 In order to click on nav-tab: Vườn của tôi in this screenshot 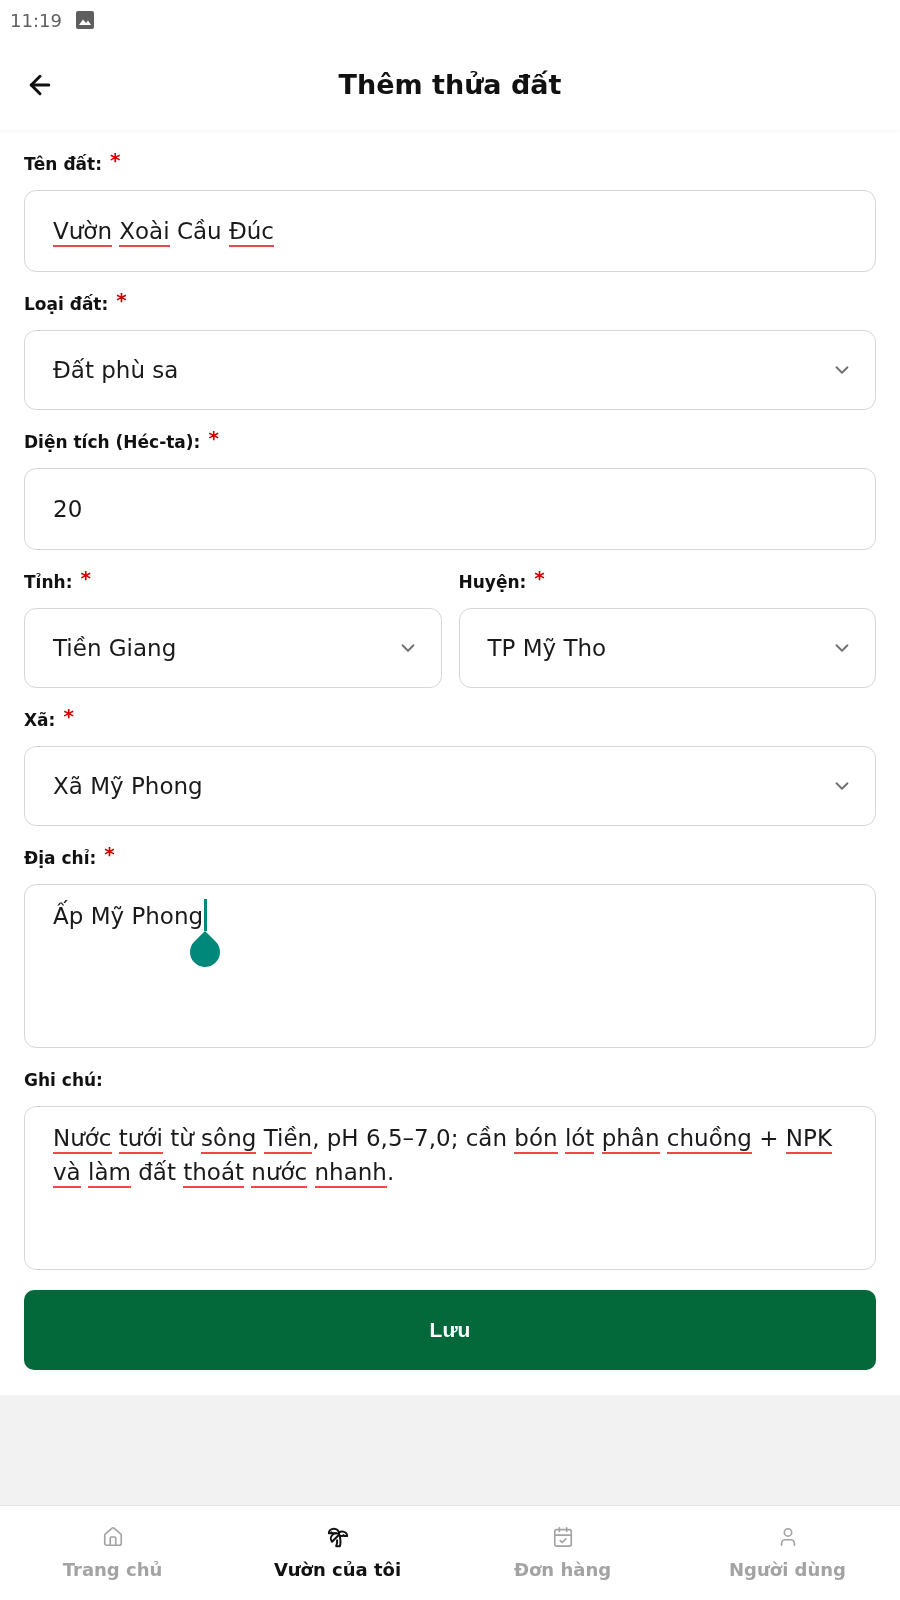, I will do `click(337, 1553)`.